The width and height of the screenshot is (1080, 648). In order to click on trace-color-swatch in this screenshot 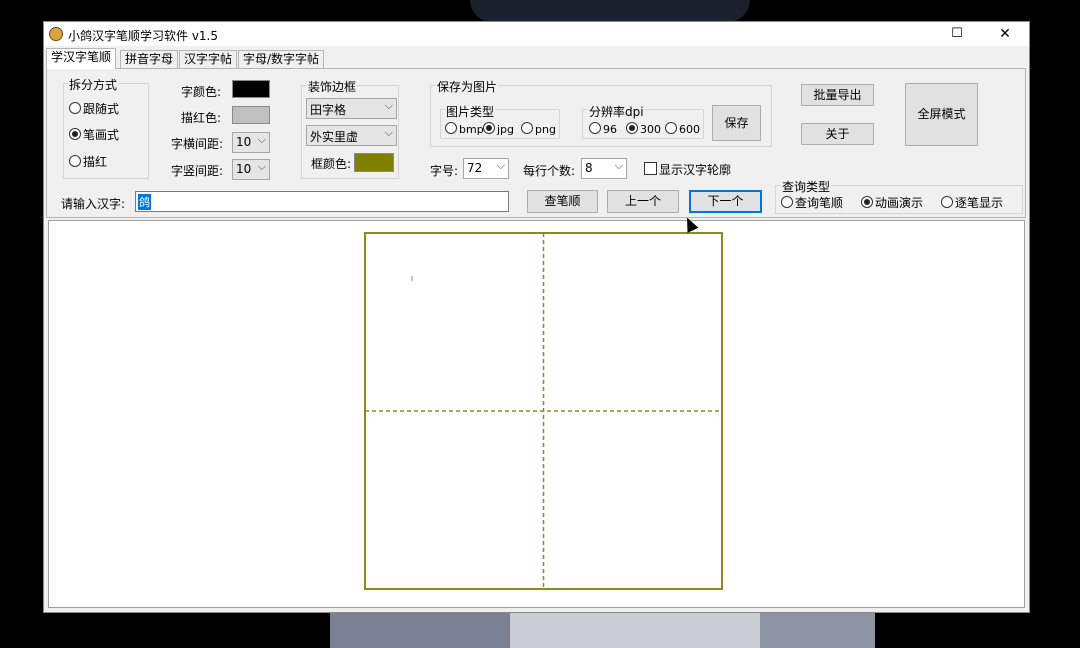, I will do `click(251, 115)`.